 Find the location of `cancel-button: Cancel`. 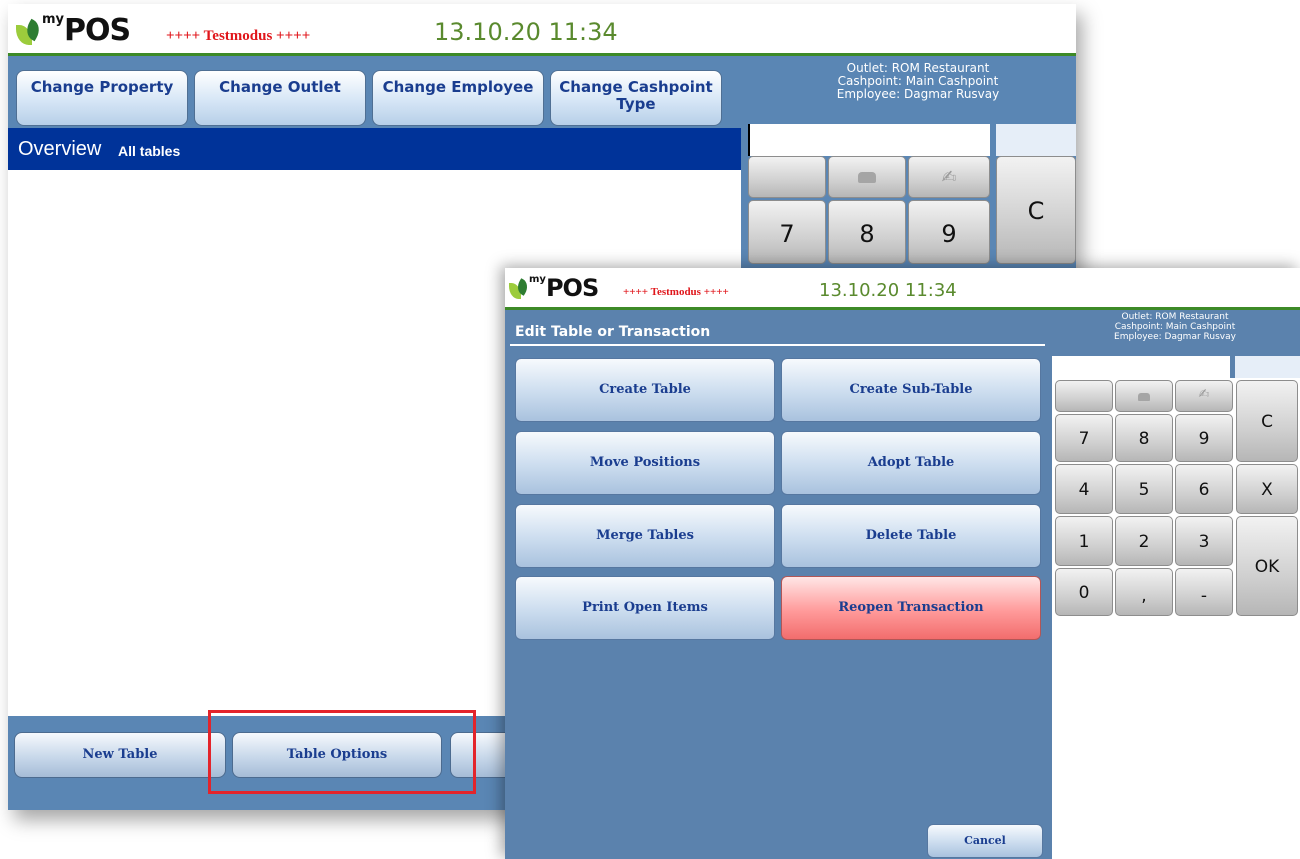

cancel-button: Cancel is located at coordinates (985, 841).